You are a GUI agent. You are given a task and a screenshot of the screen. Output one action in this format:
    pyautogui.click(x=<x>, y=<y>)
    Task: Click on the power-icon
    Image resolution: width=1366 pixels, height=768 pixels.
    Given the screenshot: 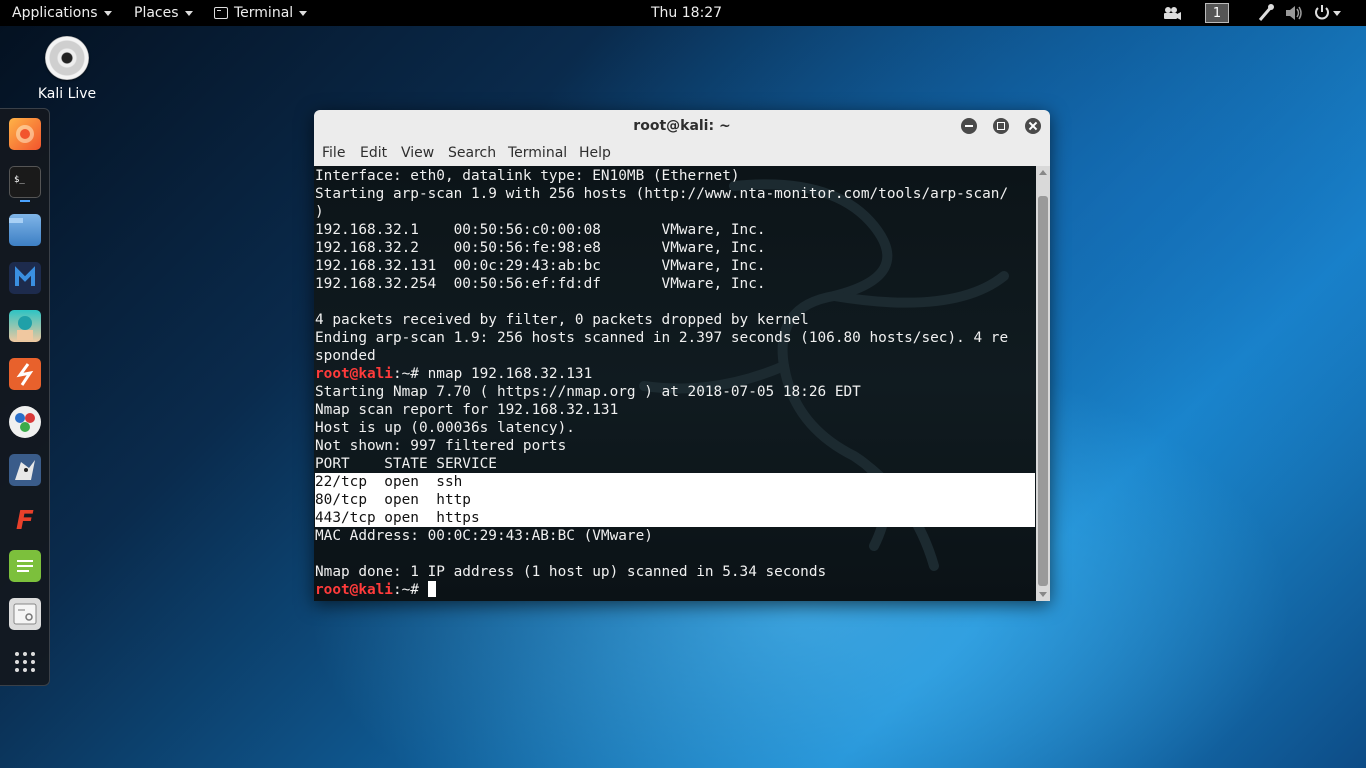 What is the action you would take?
    pyautogui.click(x=1328, y=13)
    